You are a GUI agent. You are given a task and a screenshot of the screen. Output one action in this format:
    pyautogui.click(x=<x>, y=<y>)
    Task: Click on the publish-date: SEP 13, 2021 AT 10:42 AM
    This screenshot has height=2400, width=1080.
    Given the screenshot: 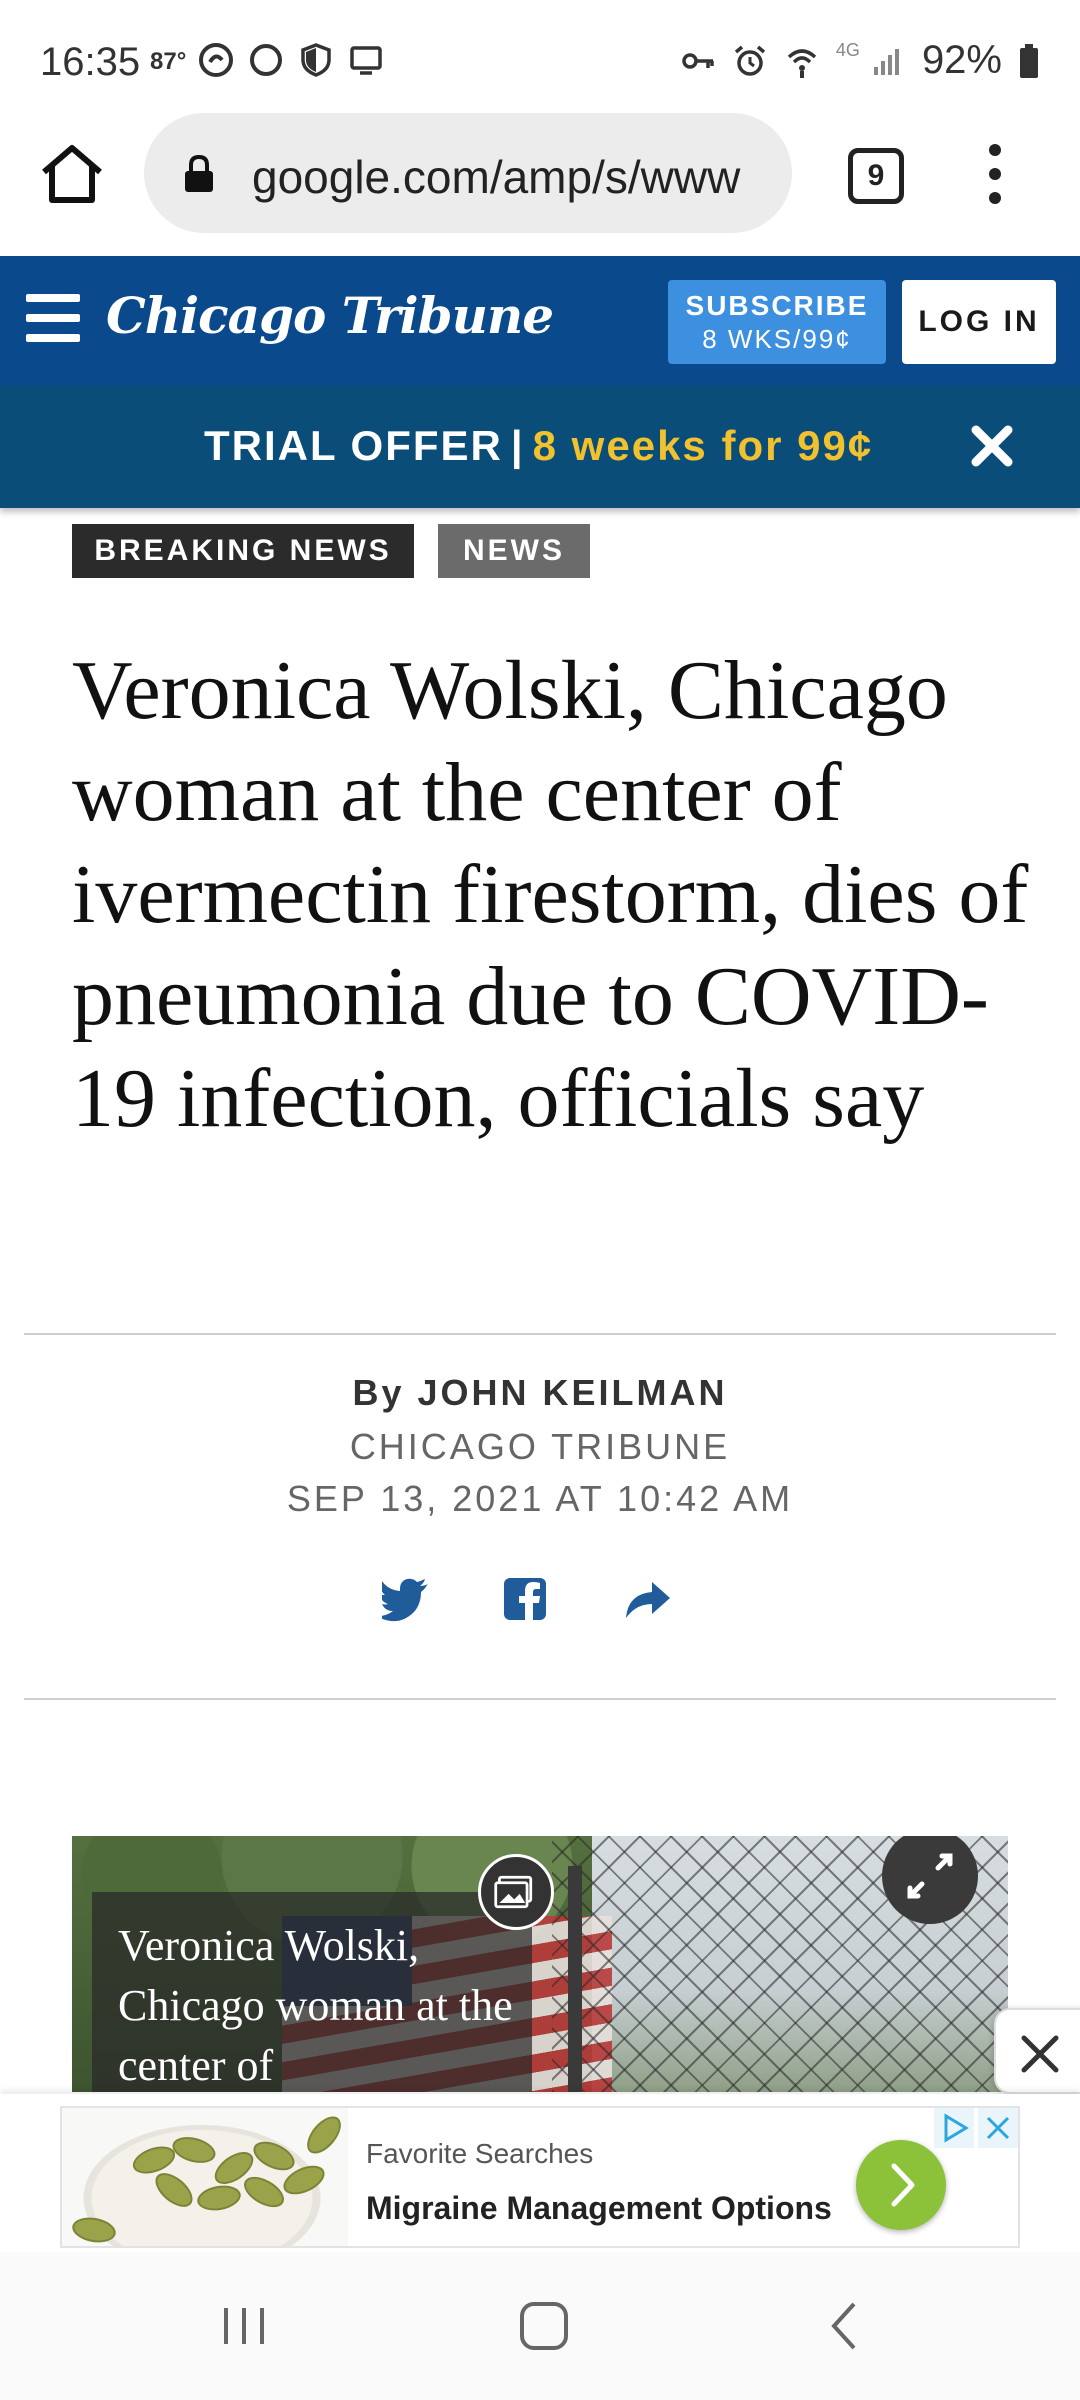 What is the action you would take?
    pyautogui.click(x=540, y=1498)
    